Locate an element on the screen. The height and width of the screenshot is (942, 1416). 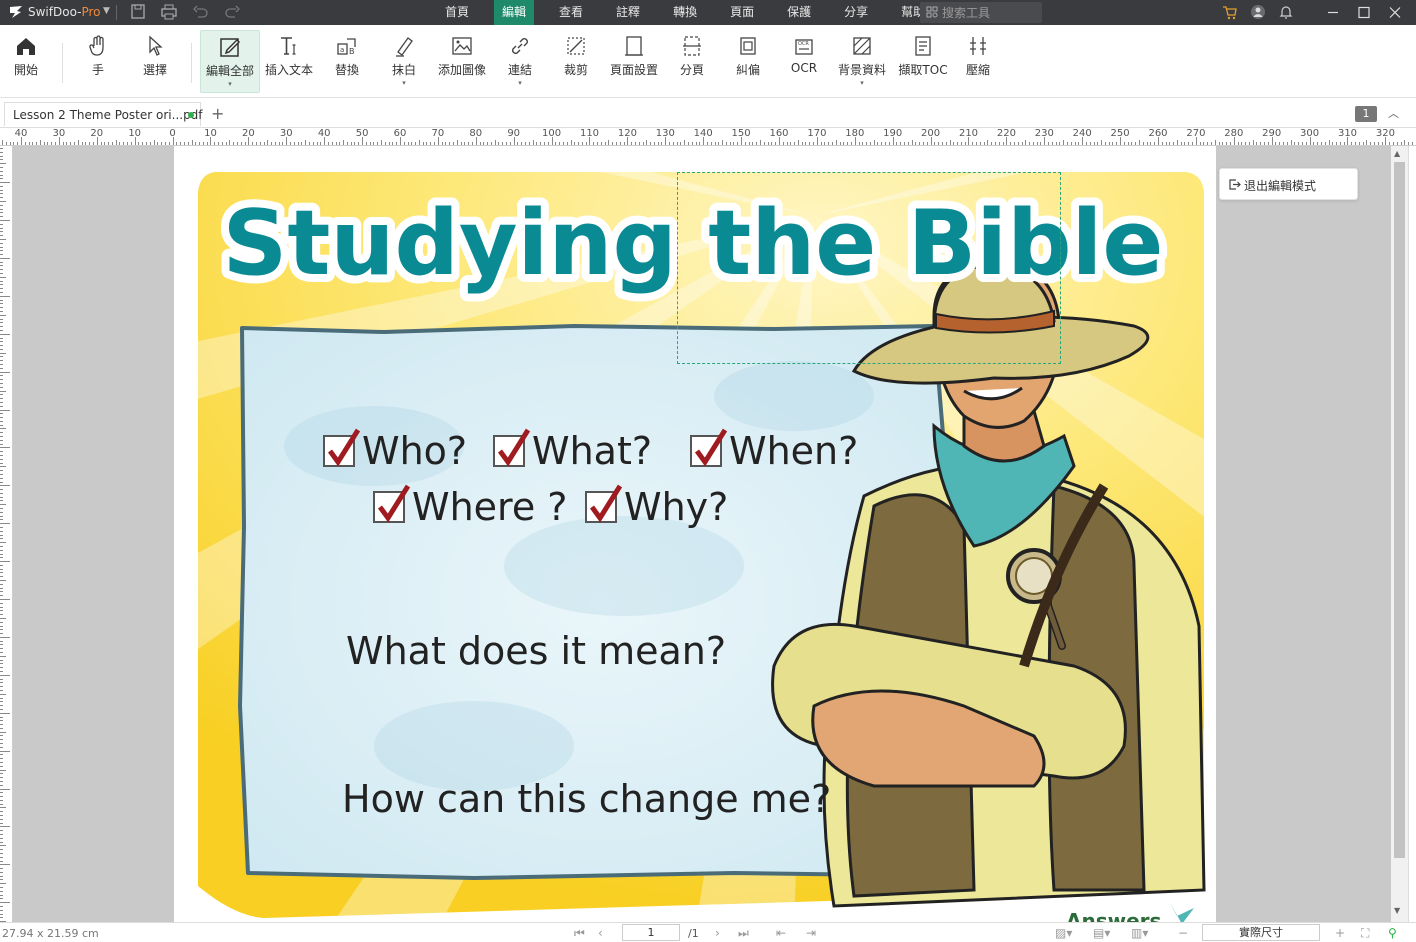
menu-tab: 頁面 is located at coordinates (742, 12).